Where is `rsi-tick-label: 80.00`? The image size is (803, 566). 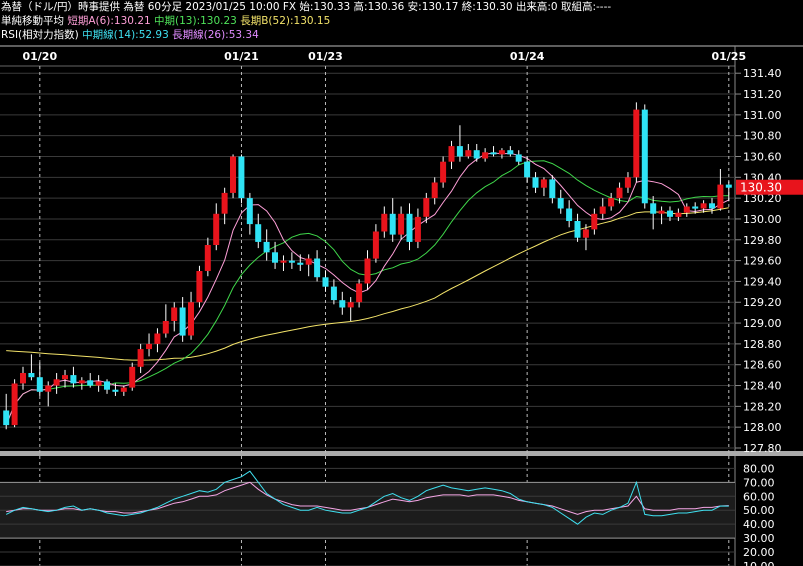
rsi-tick-label: 80.00 is located at coordinates (759, 468).